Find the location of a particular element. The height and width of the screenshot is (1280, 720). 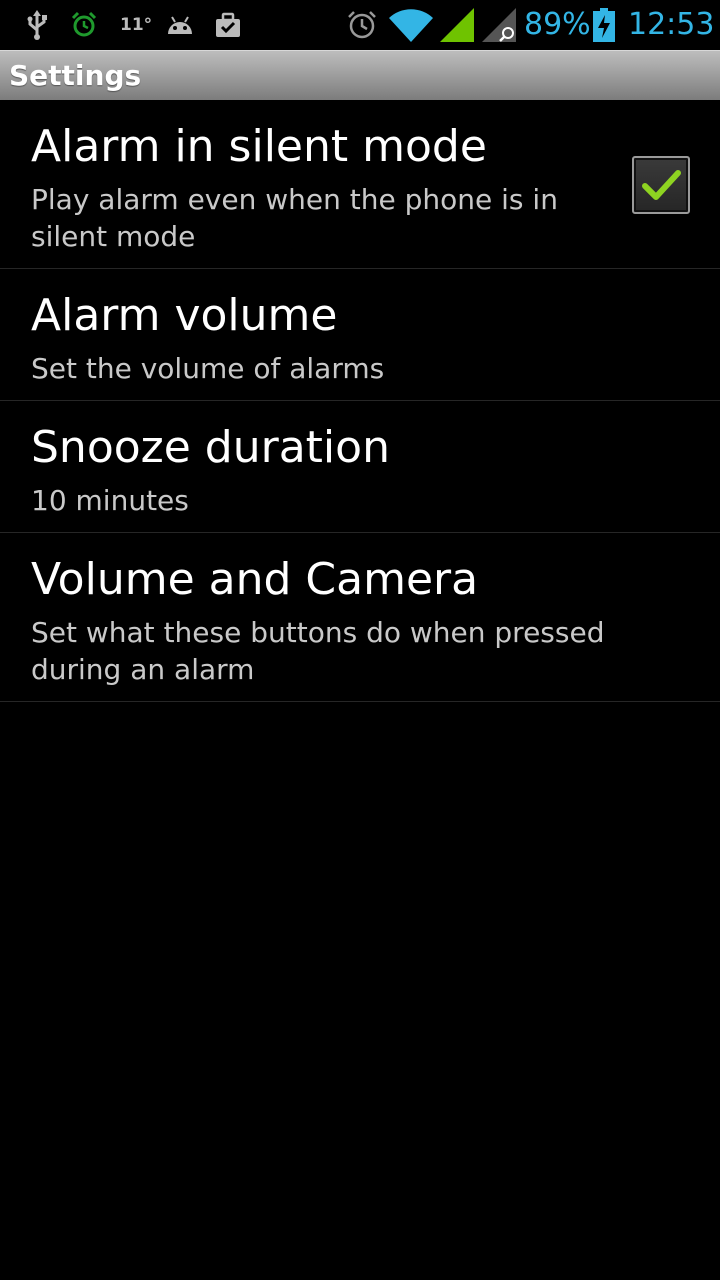

briefcase-check-icon is located at coordinates (228, 25).